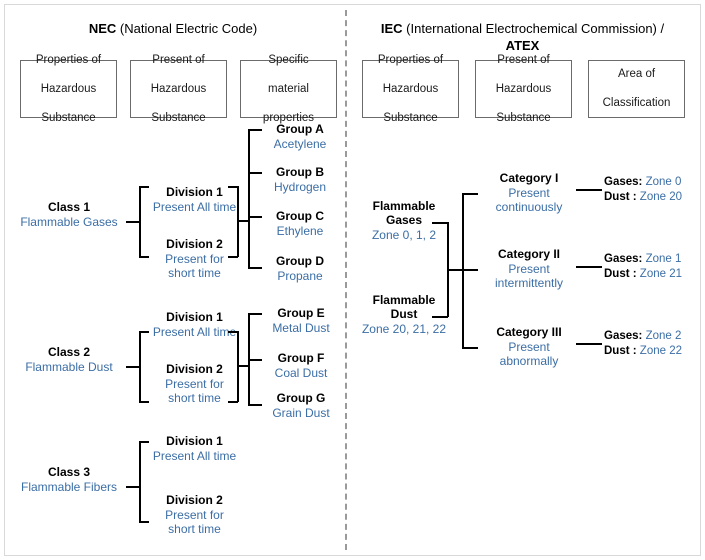 Image resolution: width=705 pixels, height=560 pixels. What do you see at coordinates (194, 317) in the screenshot?
I see `nec-division-1b-title: Division 1` at bounding box center [194, 317].